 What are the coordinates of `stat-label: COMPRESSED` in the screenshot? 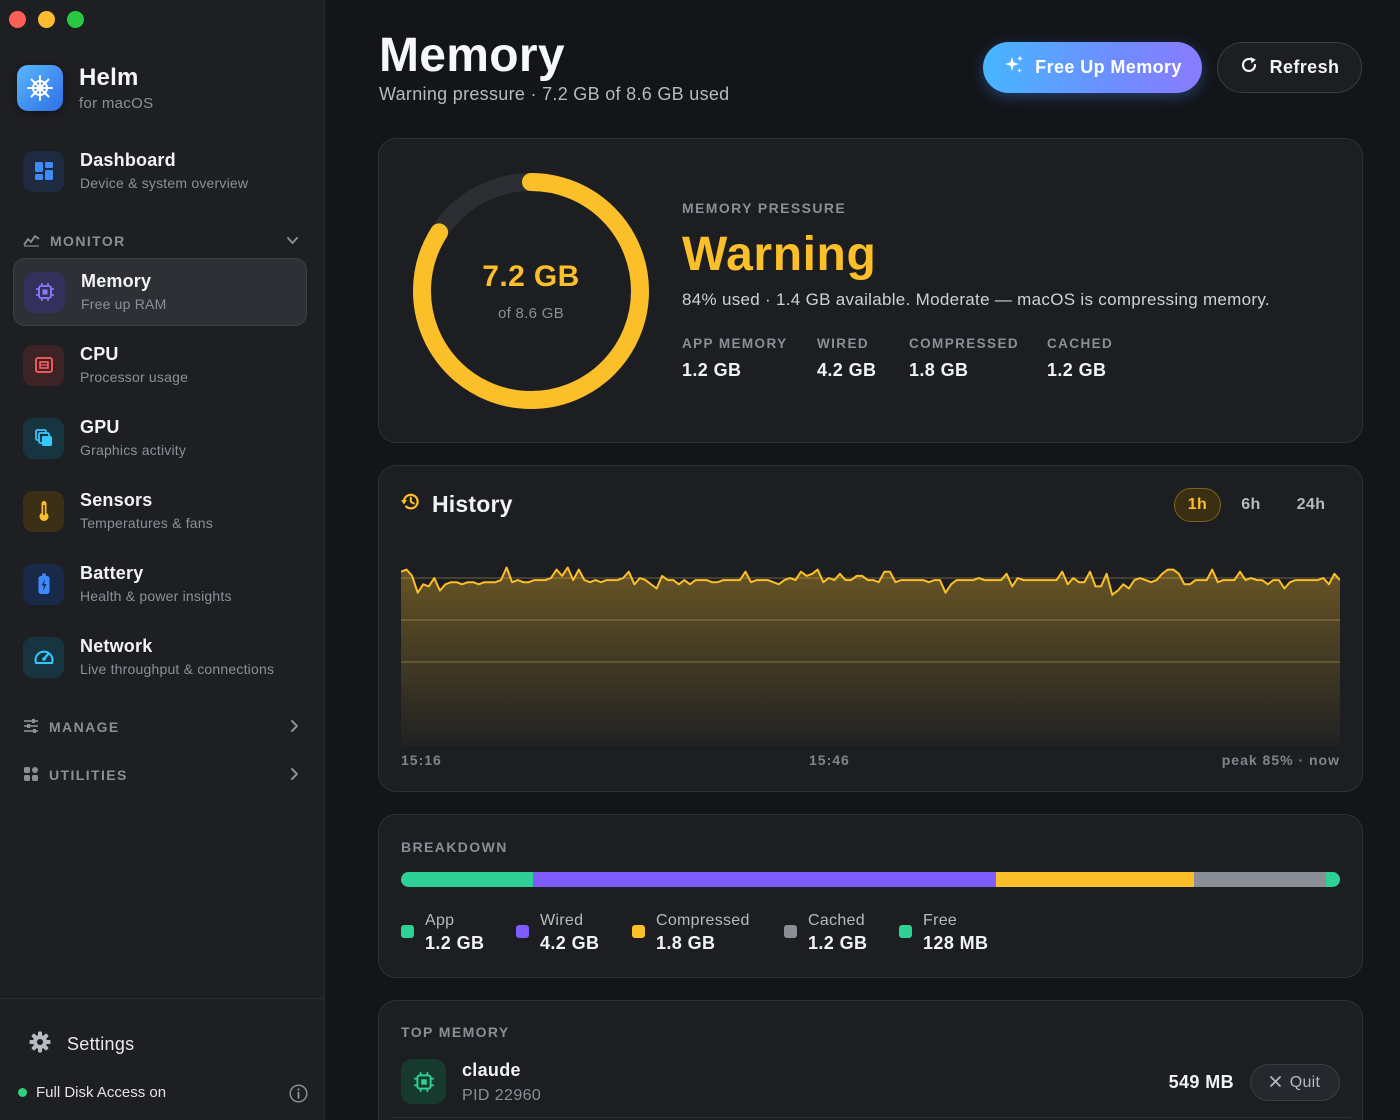 It's located at (964, 343).